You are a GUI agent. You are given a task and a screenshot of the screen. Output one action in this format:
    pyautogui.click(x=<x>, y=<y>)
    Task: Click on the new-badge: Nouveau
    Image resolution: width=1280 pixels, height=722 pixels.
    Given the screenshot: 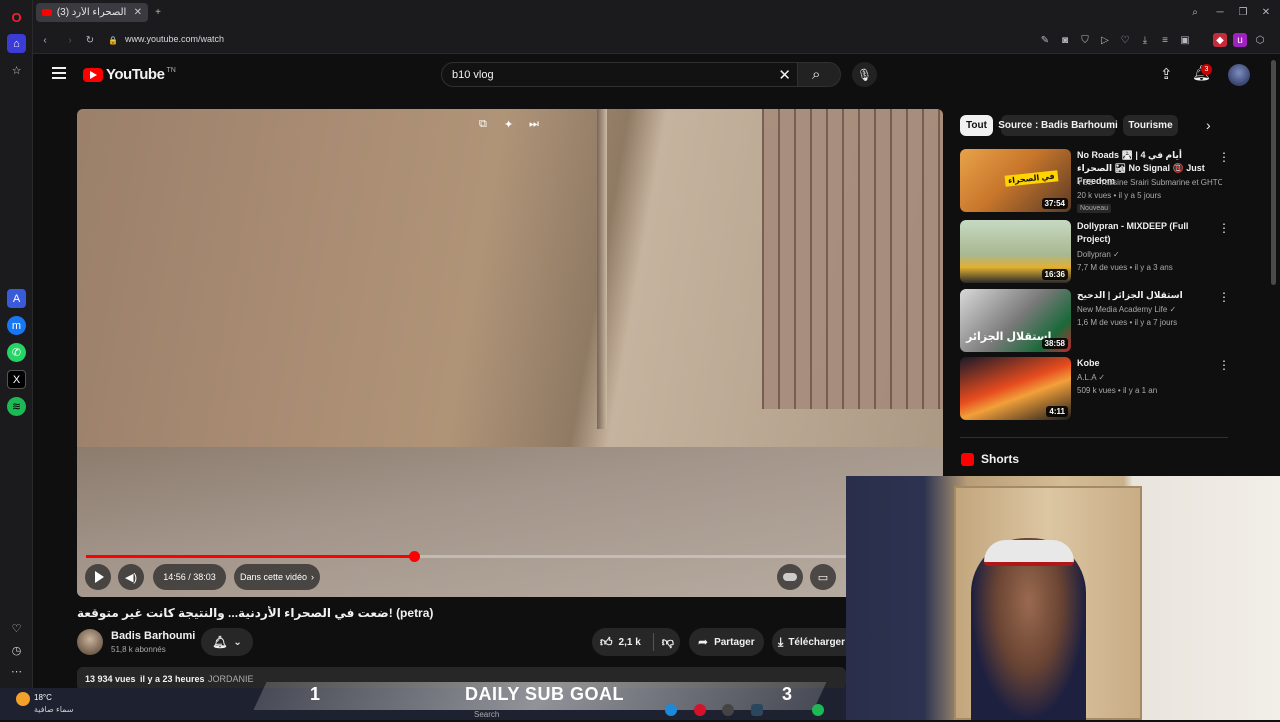 What is the action you would take?
    pyautogui.click(x=1094, y=208)
    